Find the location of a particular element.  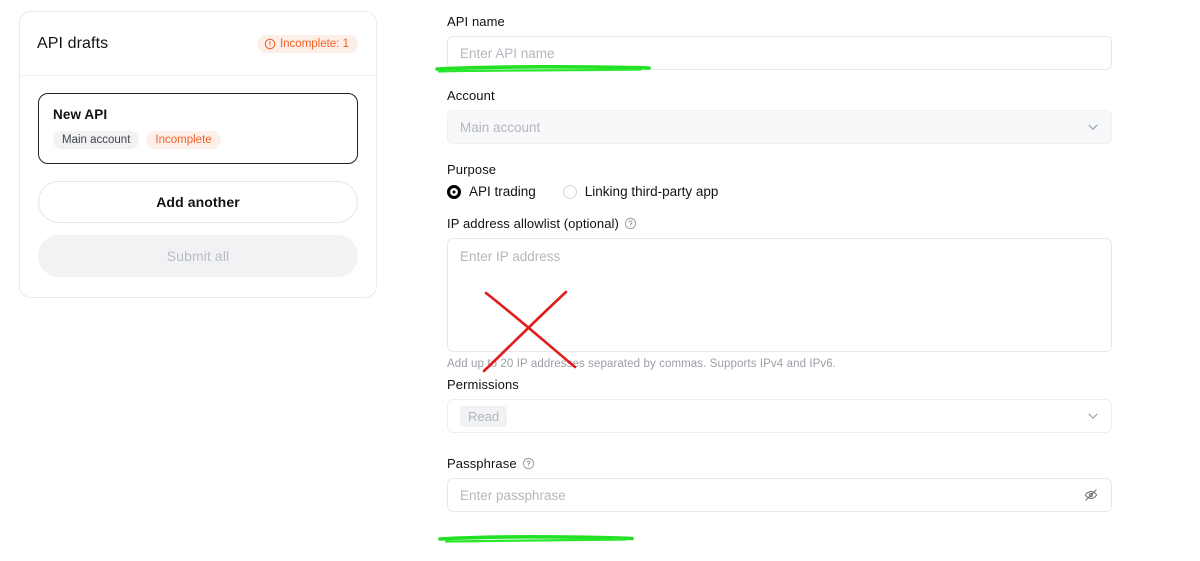

radio-label-linking-third-party-app: Linking third-party app is located at coordinates (651, 191).